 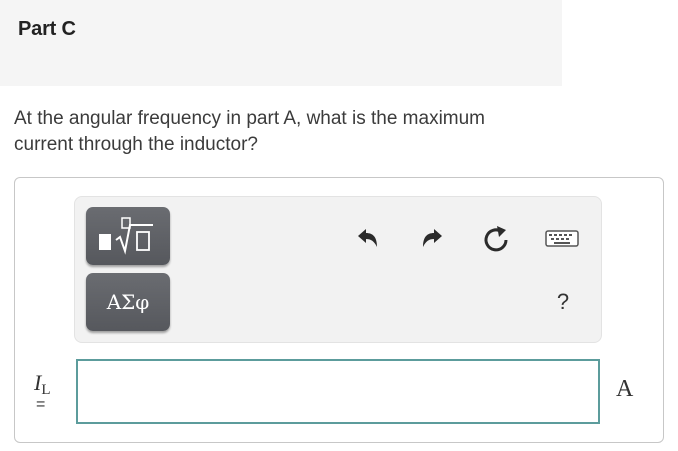 I want to click on symbols-label: ΑΣφ, so click(x=128, y=302).